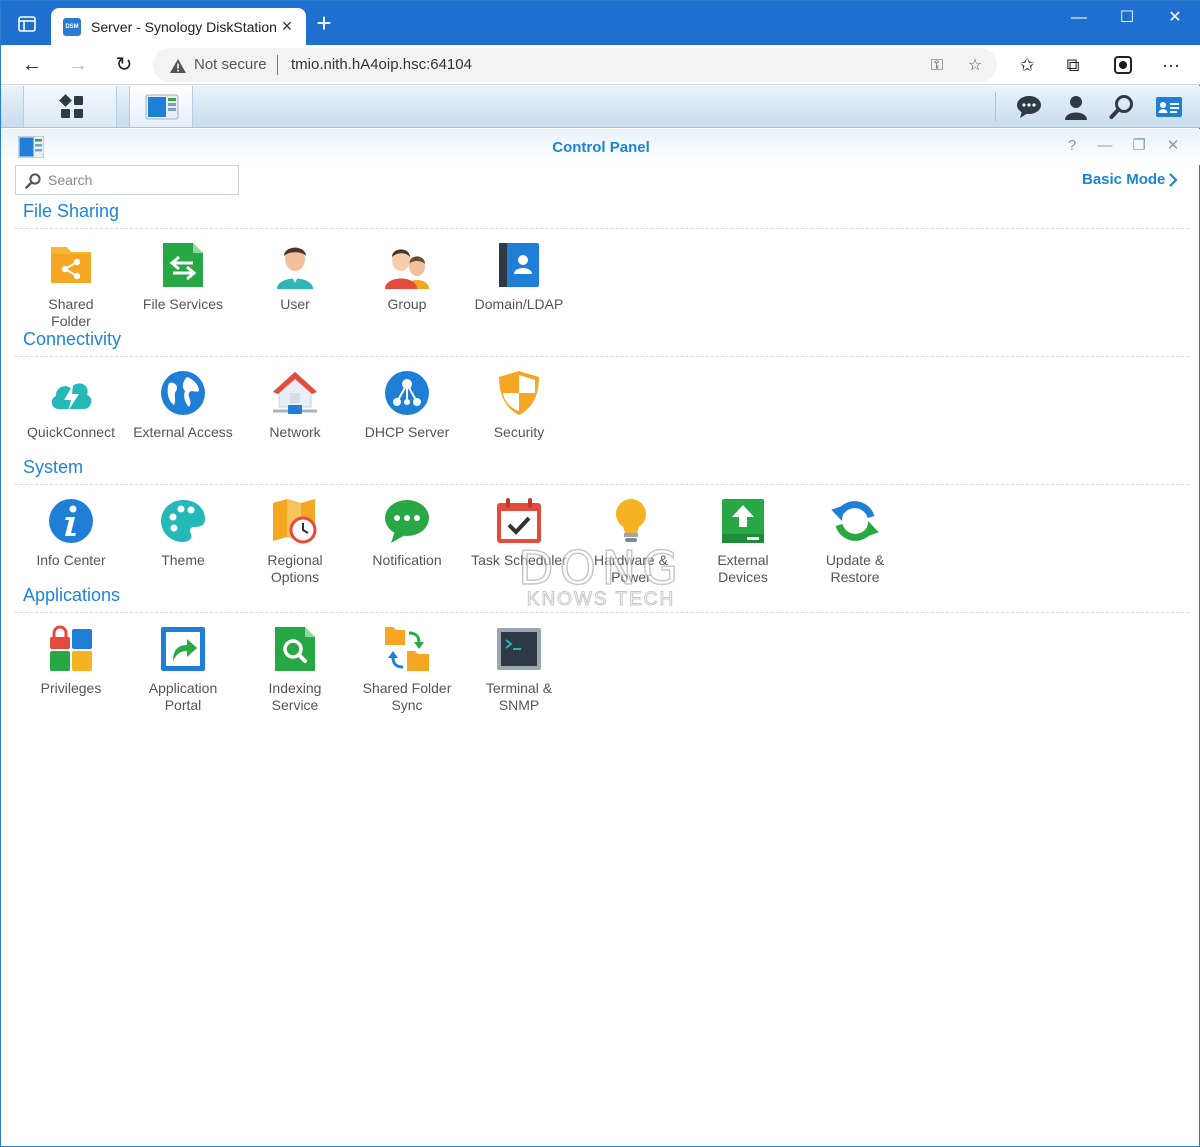 Image resolution: width=1200 pixels, height=1147 pixels. What do you see at coordinates (975, 66) in the screenshot?
I see `add-favorite-star-icon: ☆` at bounding box center [975, 66].